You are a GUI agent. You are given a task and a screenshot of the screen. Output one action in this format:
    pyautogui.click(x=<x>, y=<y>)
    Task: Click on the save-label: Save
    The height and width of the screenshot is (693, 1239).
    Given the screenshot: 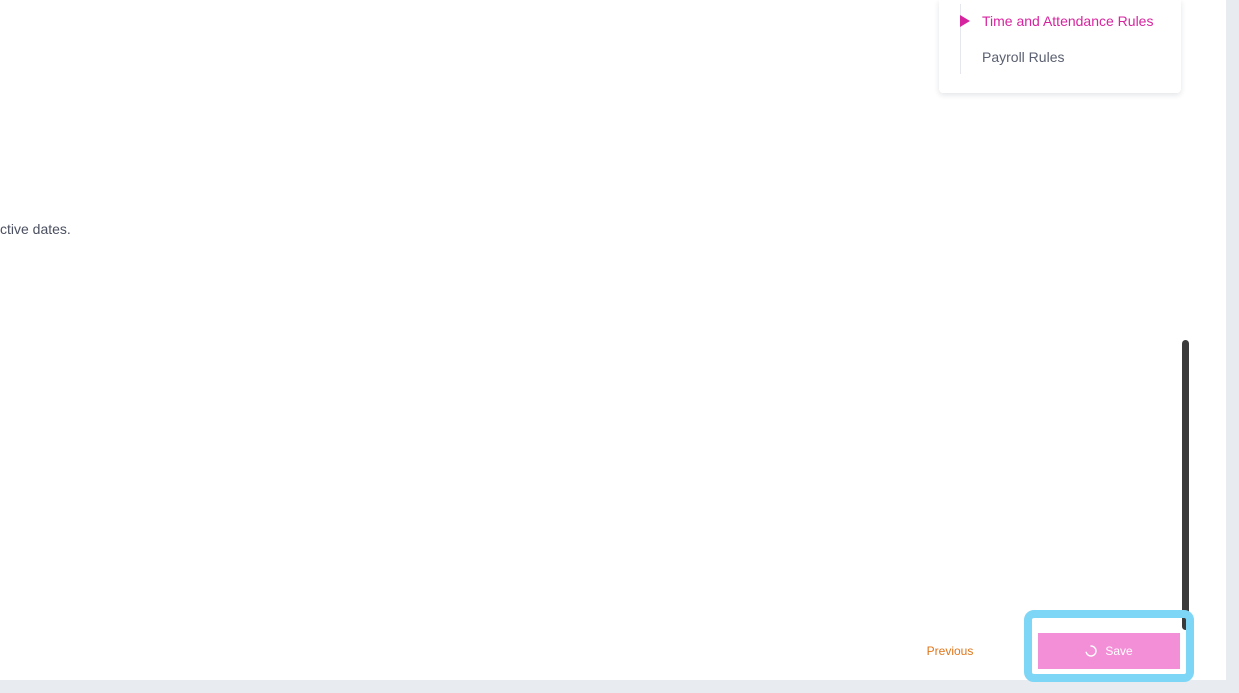 What is the action you would take?
    pyautogui.click(x=1119, y=651)
    